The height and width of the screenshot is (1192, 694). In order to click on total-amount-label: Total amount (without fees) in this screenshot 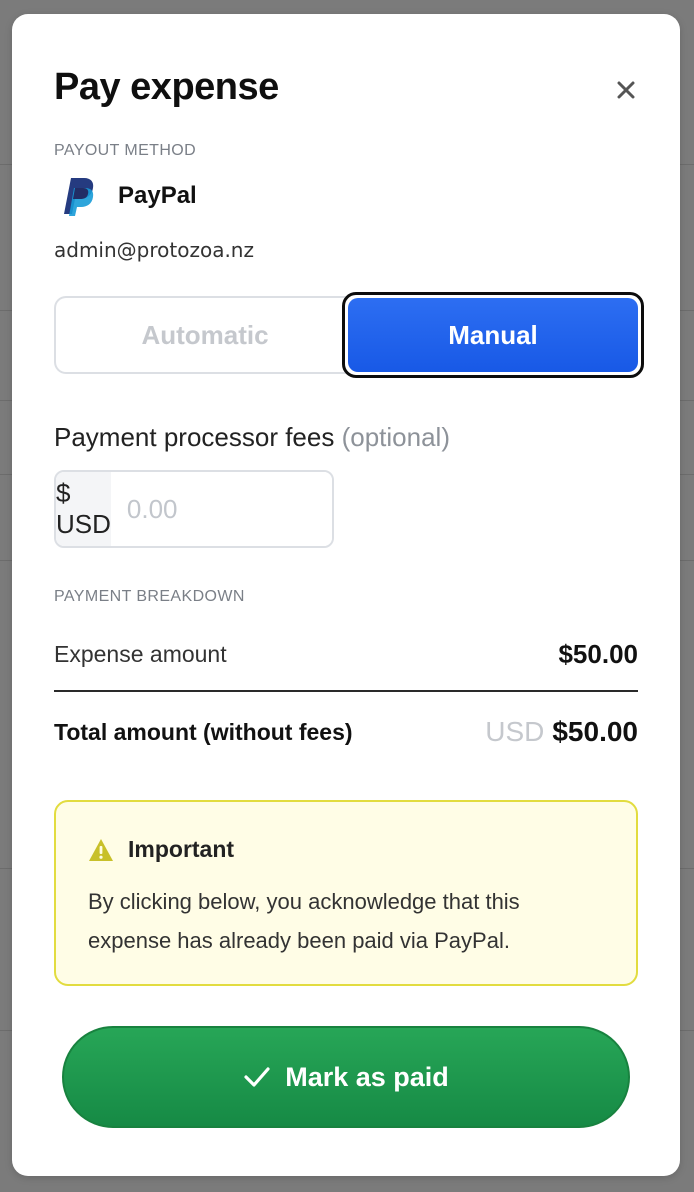, I will do `click(203, 731)`.